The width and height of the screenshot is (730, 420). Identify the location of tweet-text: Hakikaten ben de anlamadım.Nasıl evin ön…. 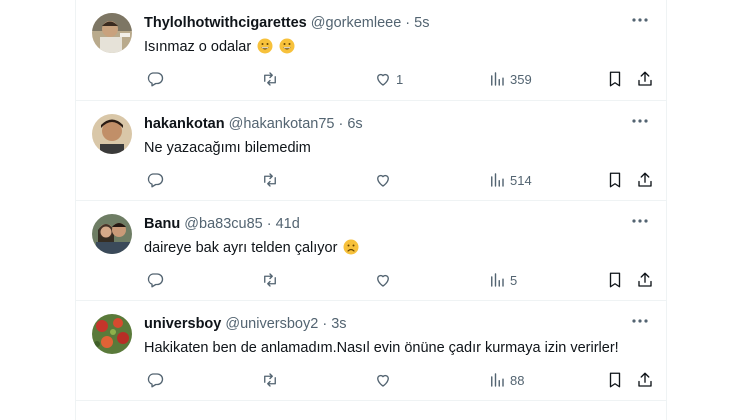
(395, 348).